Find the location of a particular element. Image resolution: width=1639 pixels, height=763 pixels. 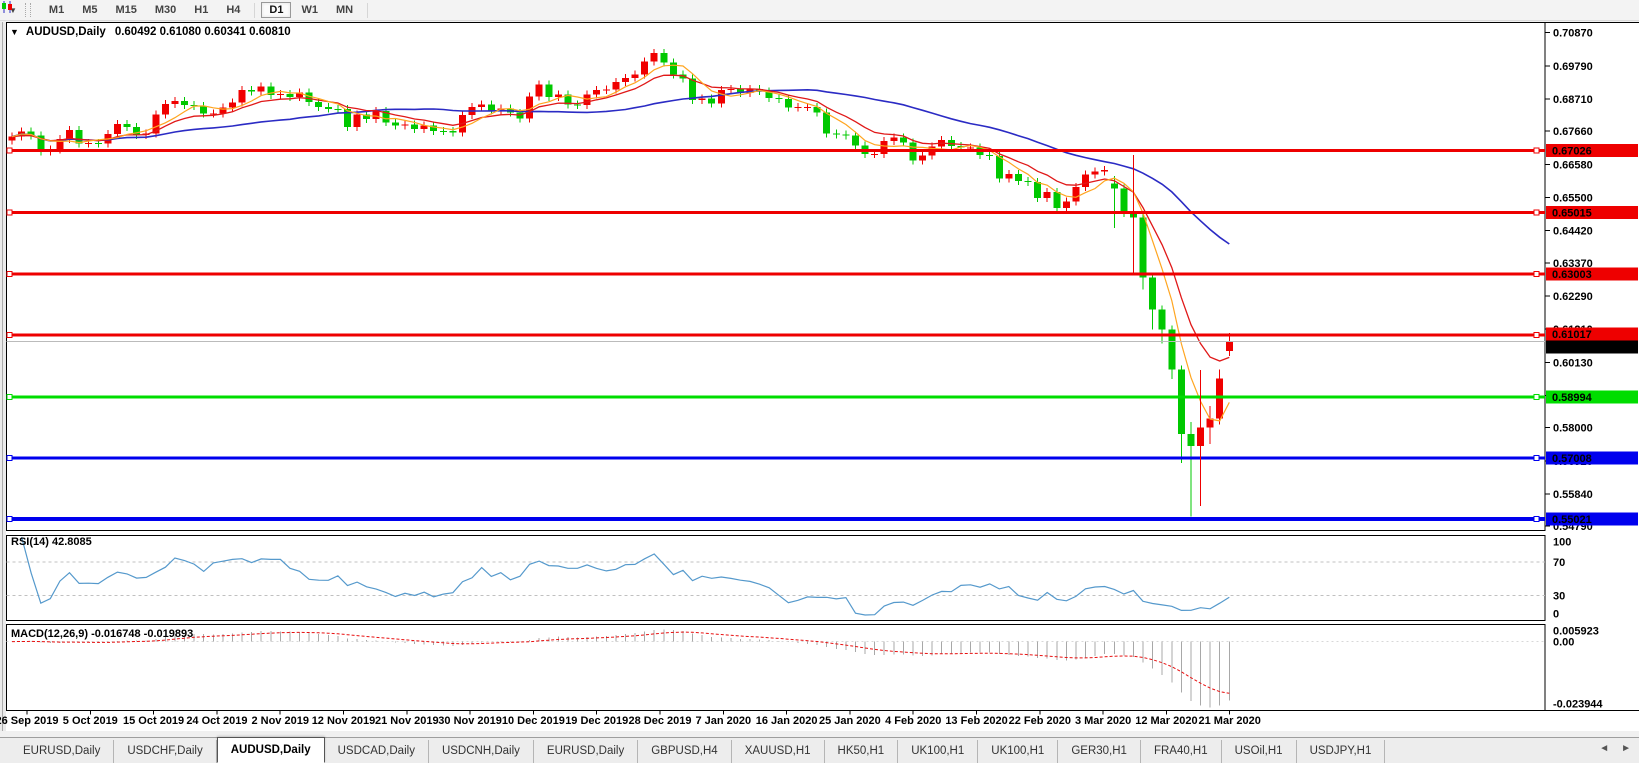

rsi-axis-label: 100 is located at coordinates (1562, 543).